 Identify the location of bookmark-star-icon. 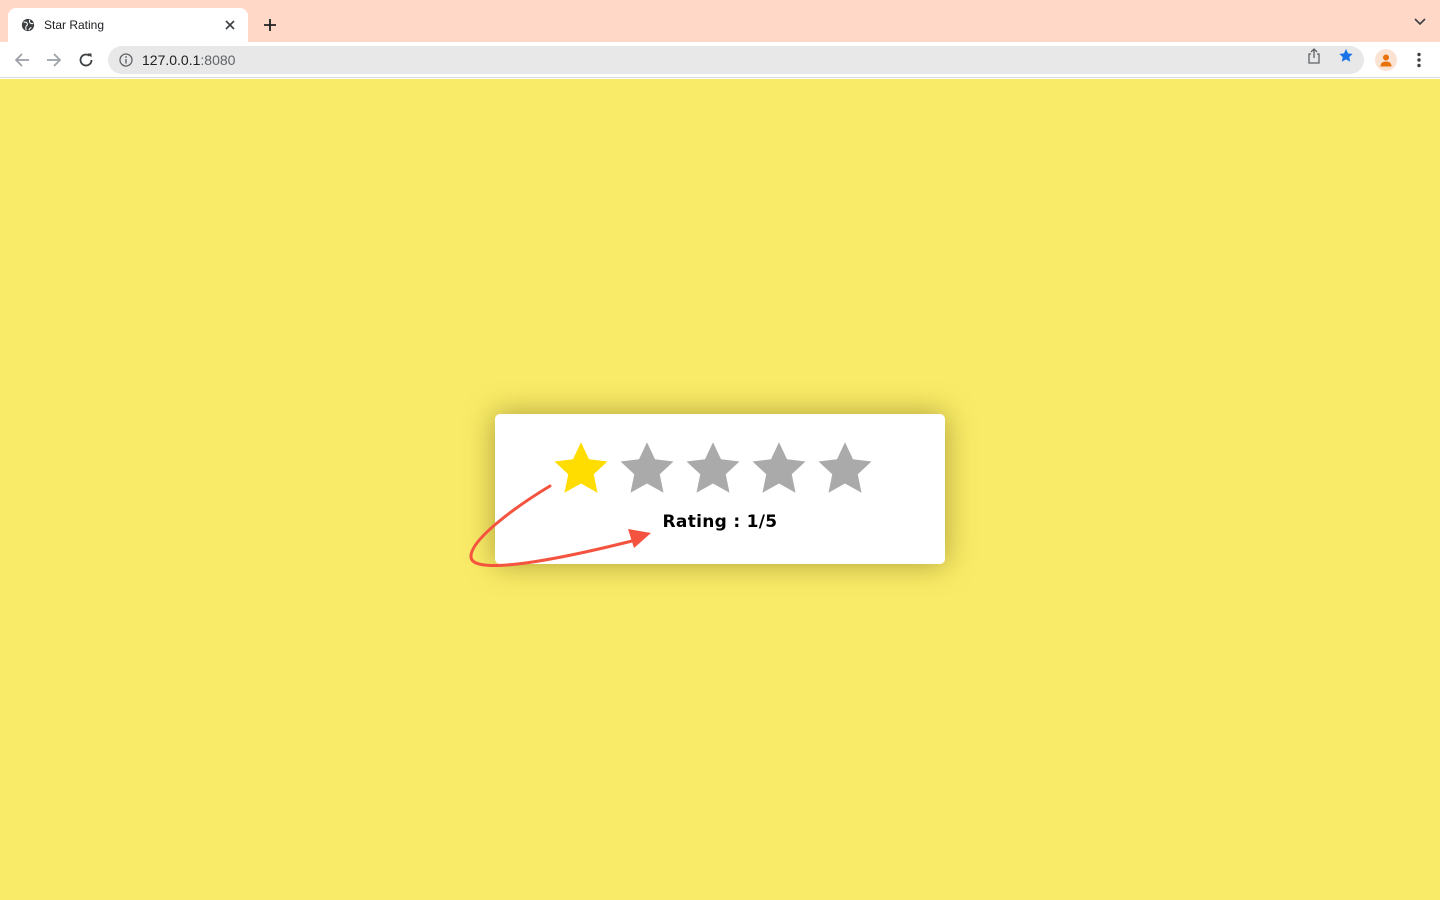
(1346, 55).